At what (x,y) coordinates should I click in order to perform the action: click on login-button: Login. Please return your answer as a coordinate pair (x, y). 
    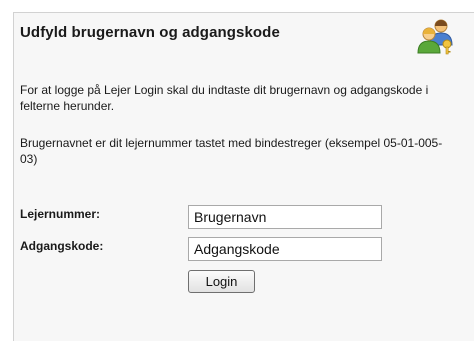
    Looking at the image, I should click on (221, 281).